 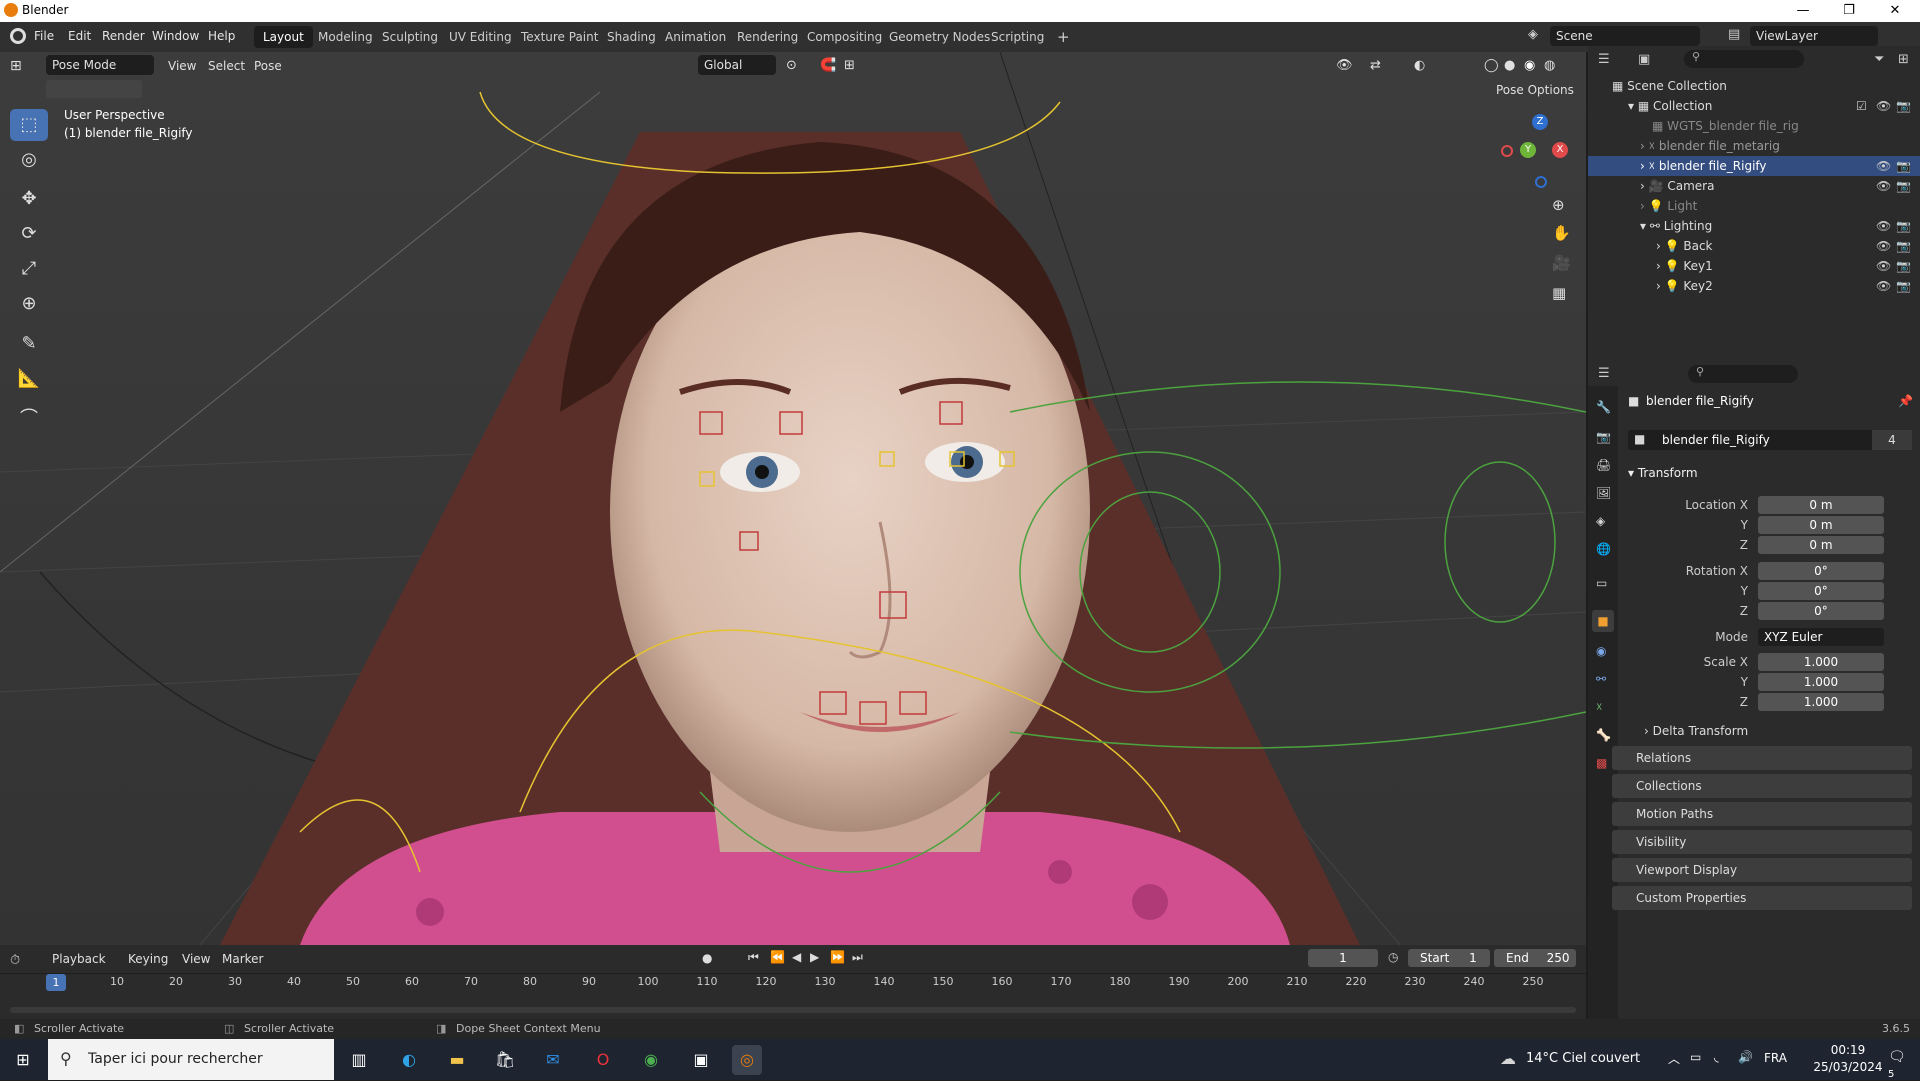 What do you see at coordinates (1549, 66) in the screenshot?
I see `rendered-shading-icon: ◍` at bounding box center [1549, 66].